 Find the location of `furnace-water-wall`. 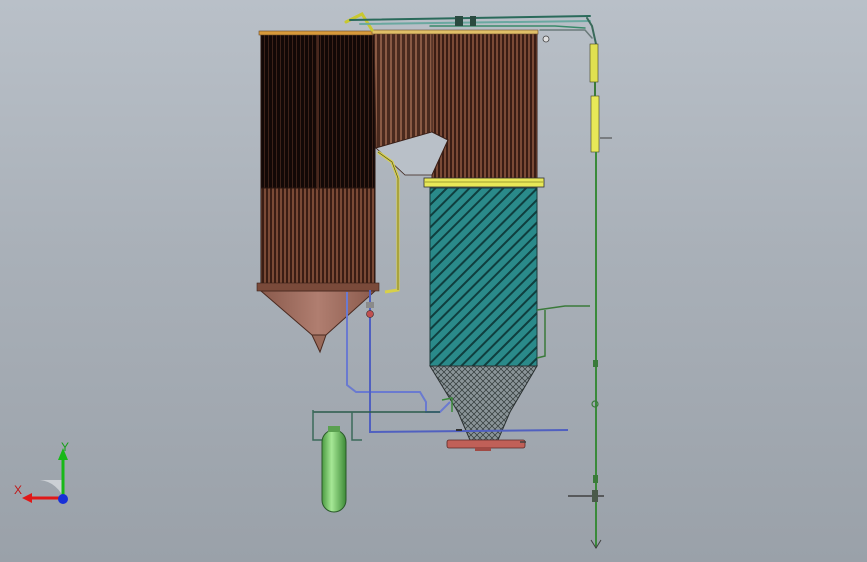

furnace-water-wall is located at coordinates (483, 277).